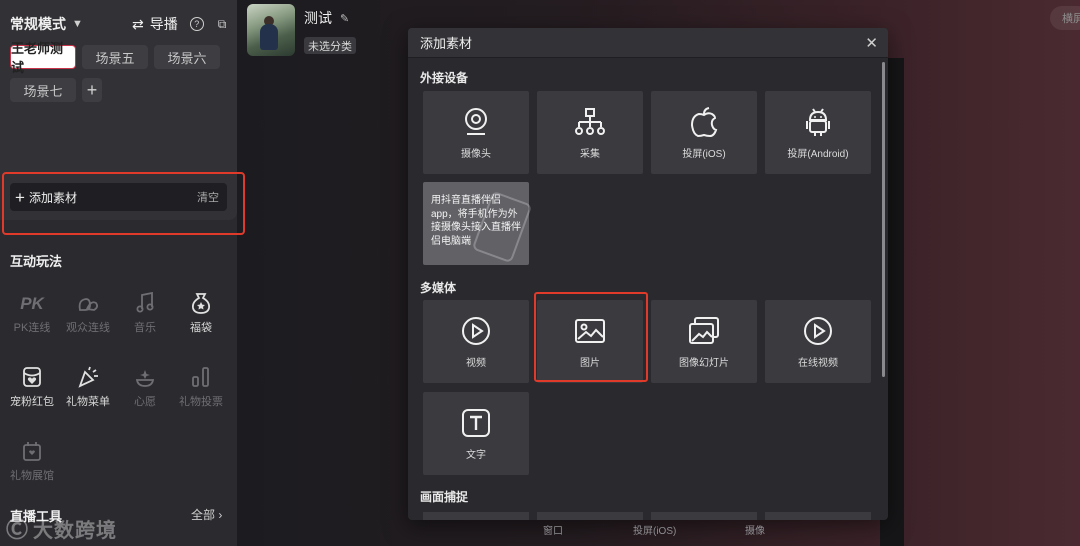 Image resolution: width=1080 pixels, height=546 pixels. What do you see at coordinates (145, 402) in the screenshot?
I see `tool-label: 心愿` at bounding box center [145, 402].